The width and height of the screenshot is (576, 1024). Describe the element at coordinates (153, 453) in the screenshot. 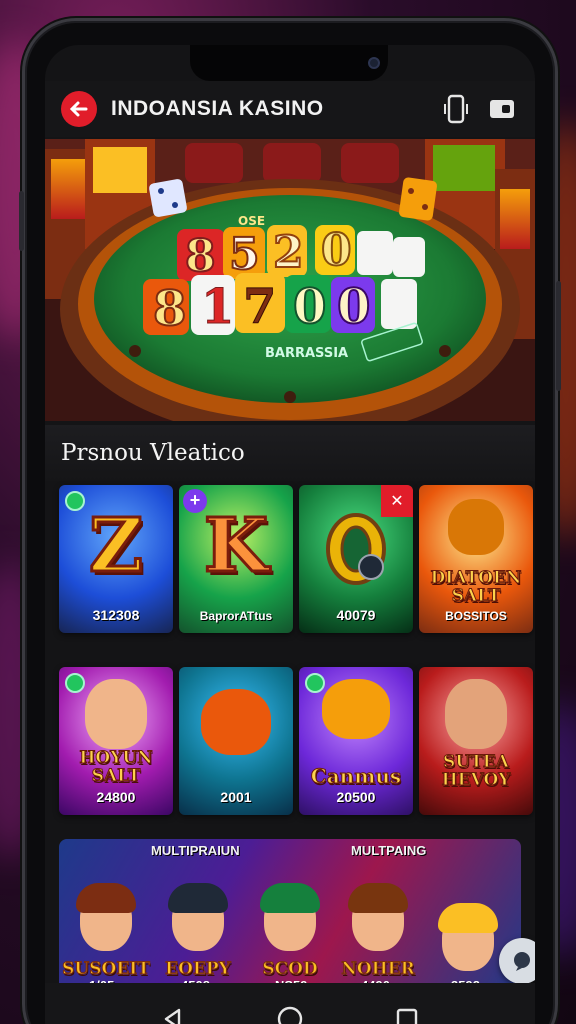

I see `section-title: Prsnou Vleatico` at that location.